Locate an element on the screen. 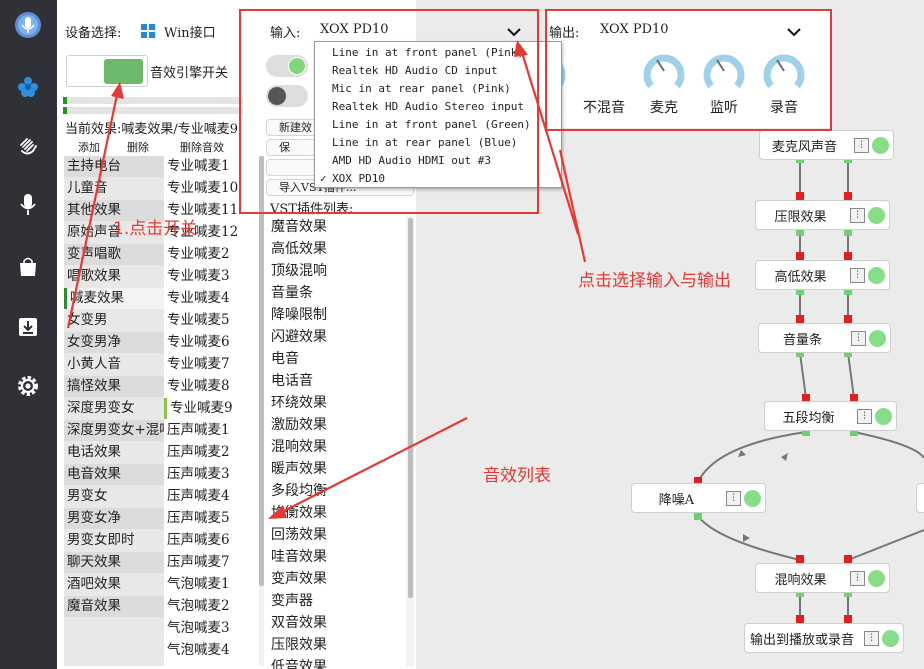 The height and width of the screenshot is (669, 924). list-item: 魔音效果 is located at coordinates (114, 606).